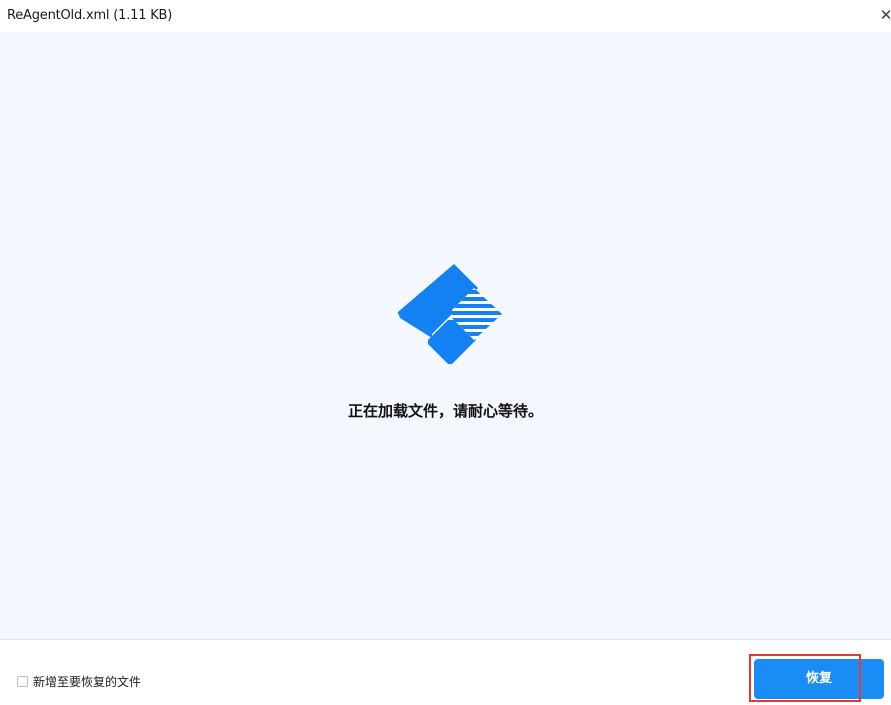 The height and width of the screenshot is (705, 891). What do you see at coordinates (90, 15) in the screenshot?
I see `window-title: ReAgentOld.xml (1.11 KB)` at bounding box center [90, 15].